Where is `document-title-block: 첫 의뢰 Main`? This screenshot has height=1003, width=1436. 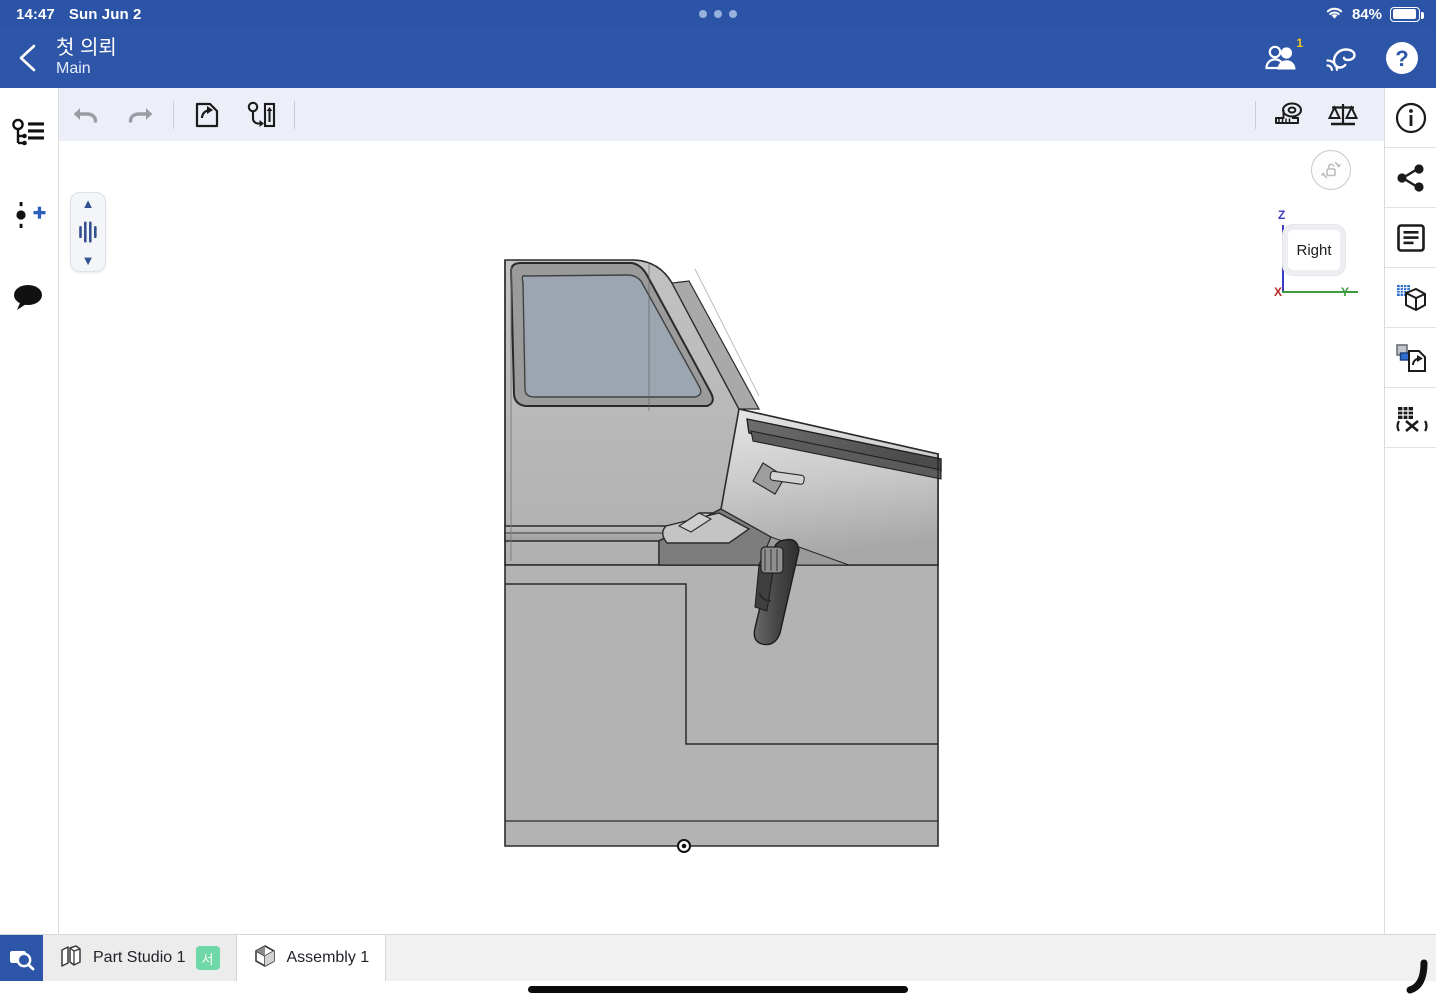
document-title-block: 첫 의뢰 Main is located at coordinates (86, 57).